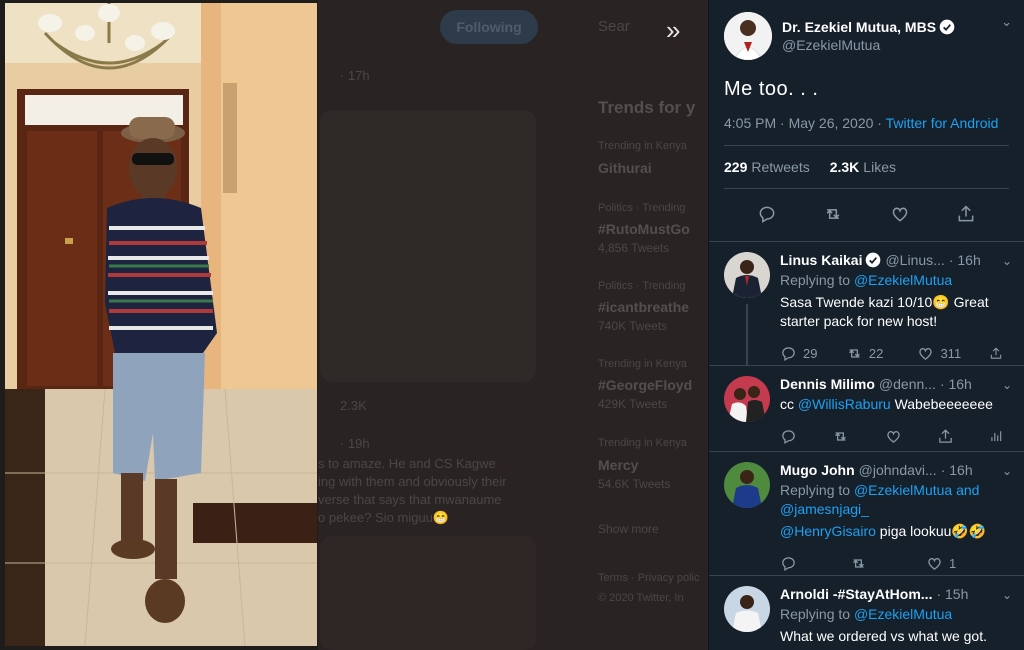 This screenshot has height=650, width=1024. Describe the element at coordinates (844, 404) in the screenshot. I see `mention-link: @WillisRaburu` at that location.